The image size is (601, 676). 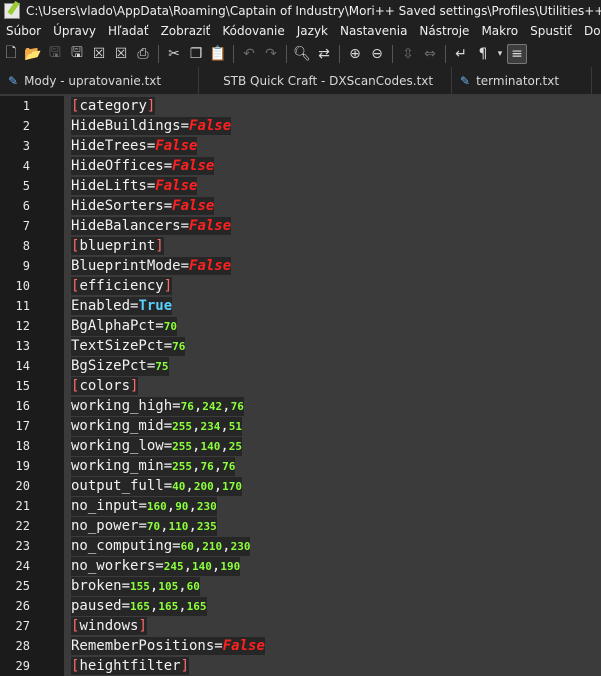 I want to click on setting-key: HideBalancers, so click(x=126, y=226).